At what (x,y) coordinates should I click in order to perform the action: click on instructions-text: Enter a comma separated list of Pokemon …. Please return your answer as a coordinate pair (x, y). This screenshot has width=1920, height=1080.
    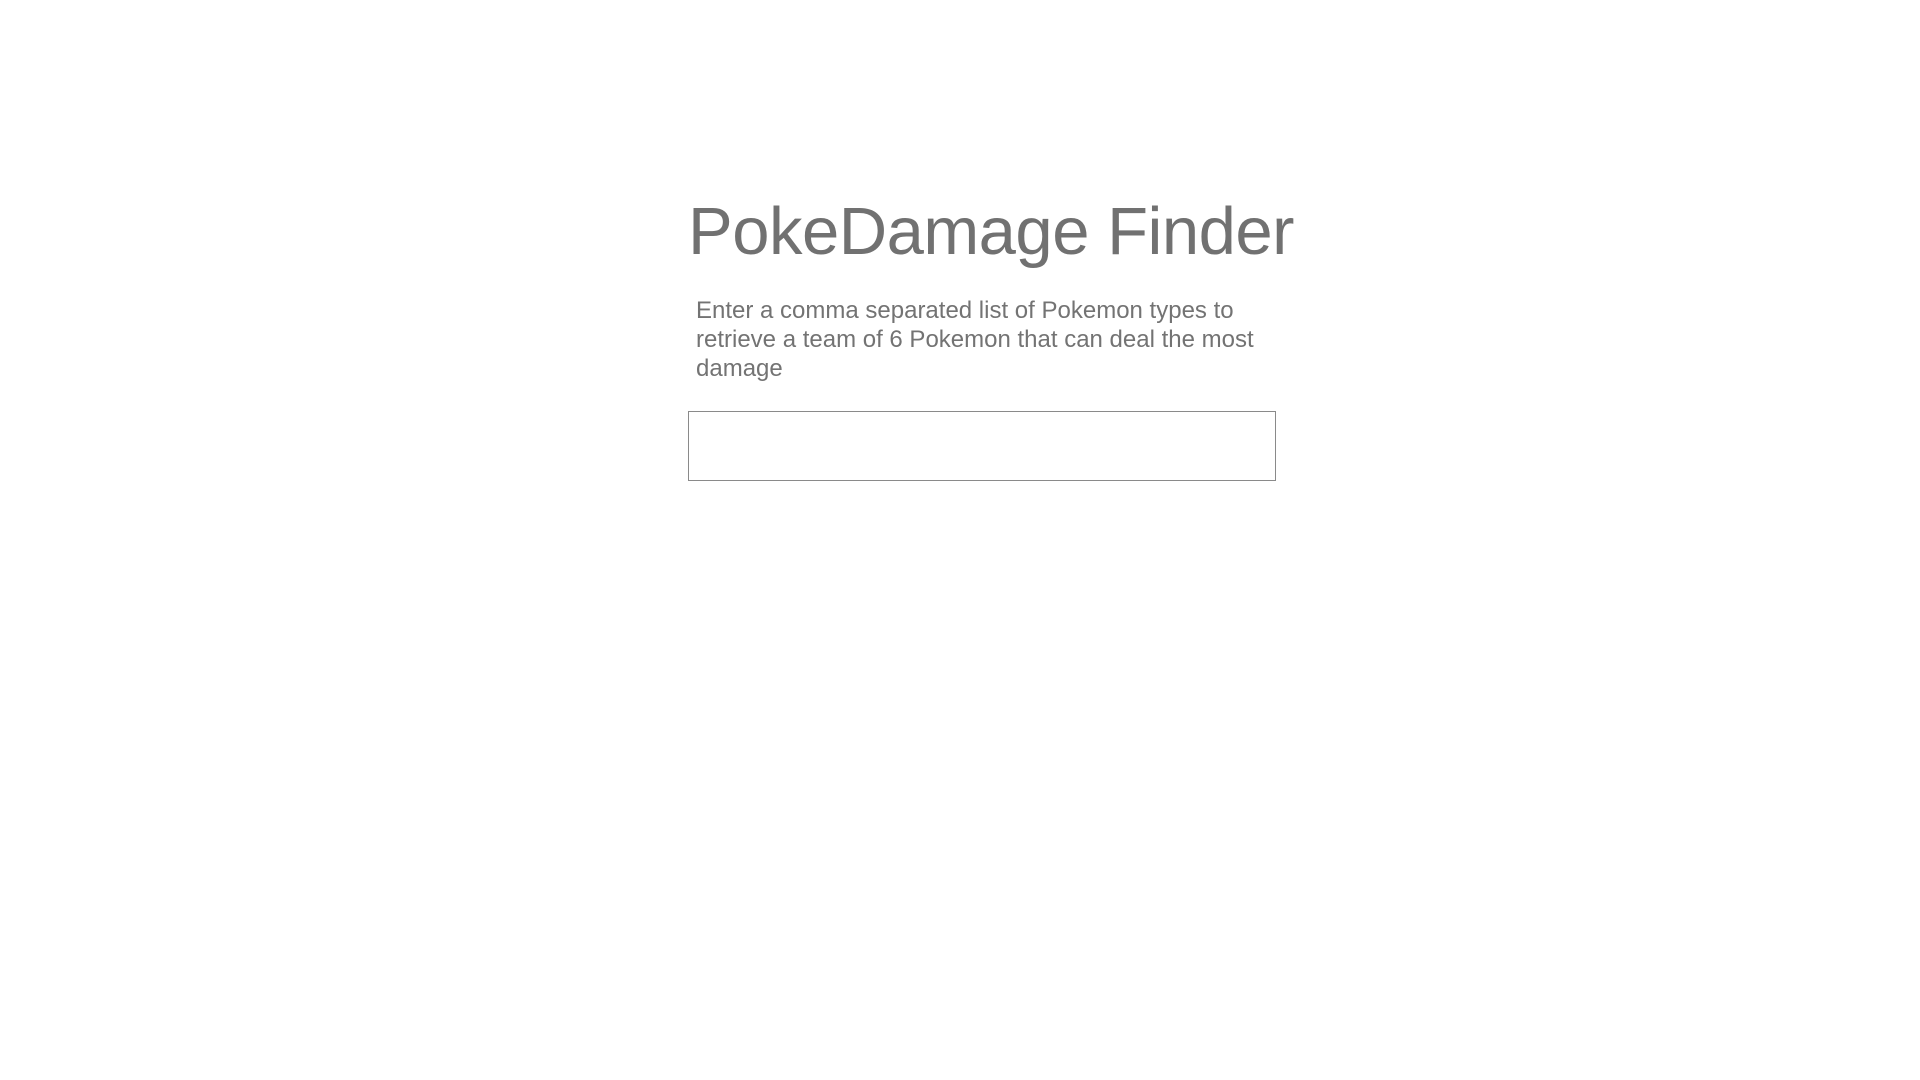
    Looking at the image, I should click on (975, 339).